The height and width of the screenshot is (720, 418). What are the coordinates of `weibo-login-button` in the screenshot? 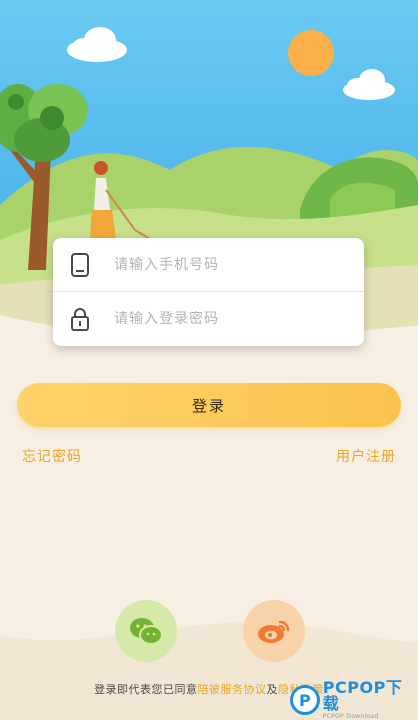 It's located at (274, 631).